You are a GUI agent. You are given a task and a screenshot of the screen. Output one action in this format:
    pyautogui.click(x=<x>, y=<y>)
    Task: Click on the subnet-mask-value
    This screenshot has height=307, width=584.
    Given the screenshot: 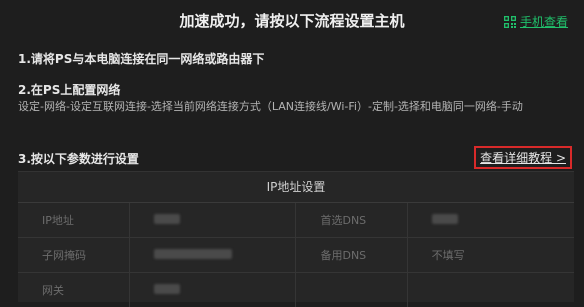 What is the action you would take?
    pyautogui.click(x=213, y=255)
    